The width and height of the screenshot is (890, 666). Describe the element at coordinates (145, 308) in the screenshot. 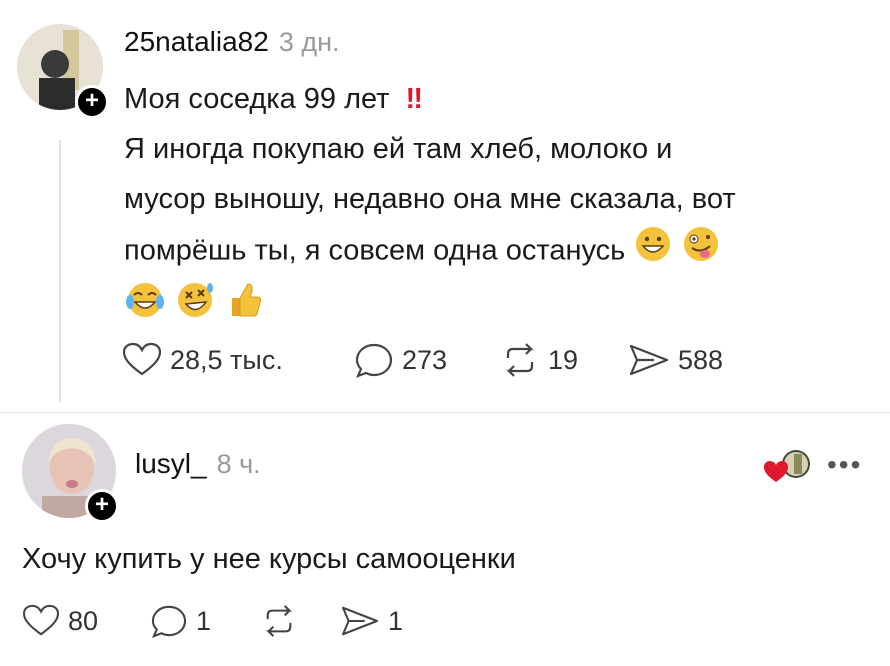

I see `tears-of-joy-icon` at that location.